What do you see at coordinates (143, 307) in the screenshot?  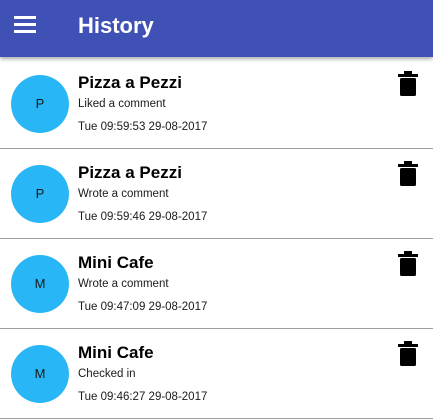 I see `item-timestamp: Tue 09:47:09 29-08-2017` at bounding box center [143, 307].